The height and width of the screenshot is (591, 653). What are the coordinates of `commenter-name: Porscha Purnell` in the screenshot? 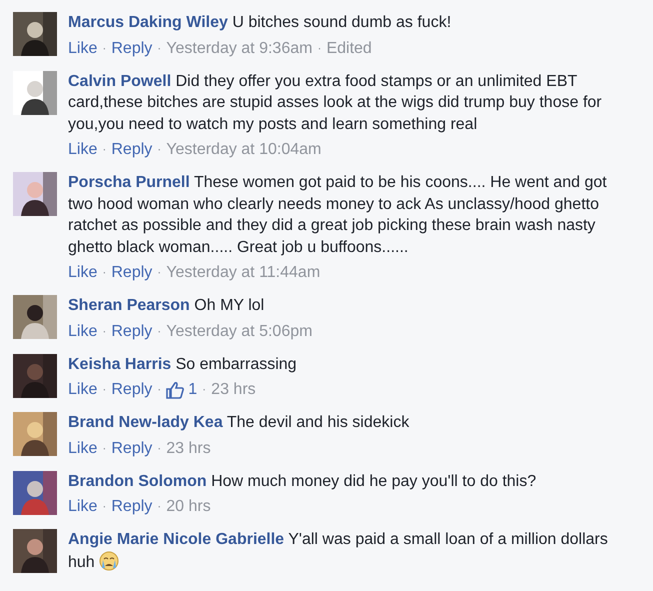 It's located at (129, 182).